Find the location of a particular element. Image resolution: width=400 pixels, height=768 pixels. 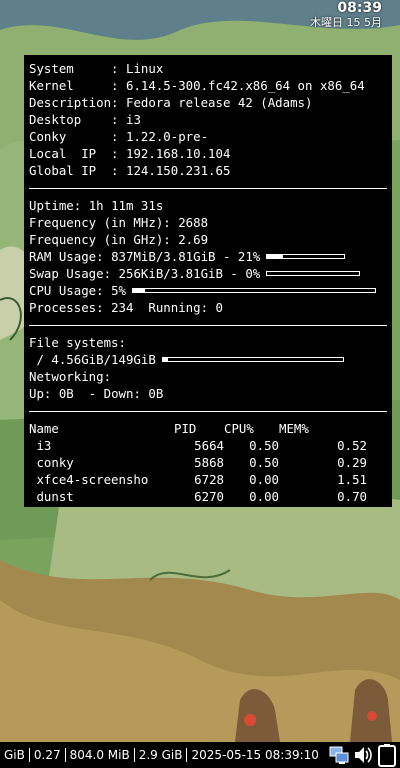

col-name-header: Name is located at coordinates (44, 428).